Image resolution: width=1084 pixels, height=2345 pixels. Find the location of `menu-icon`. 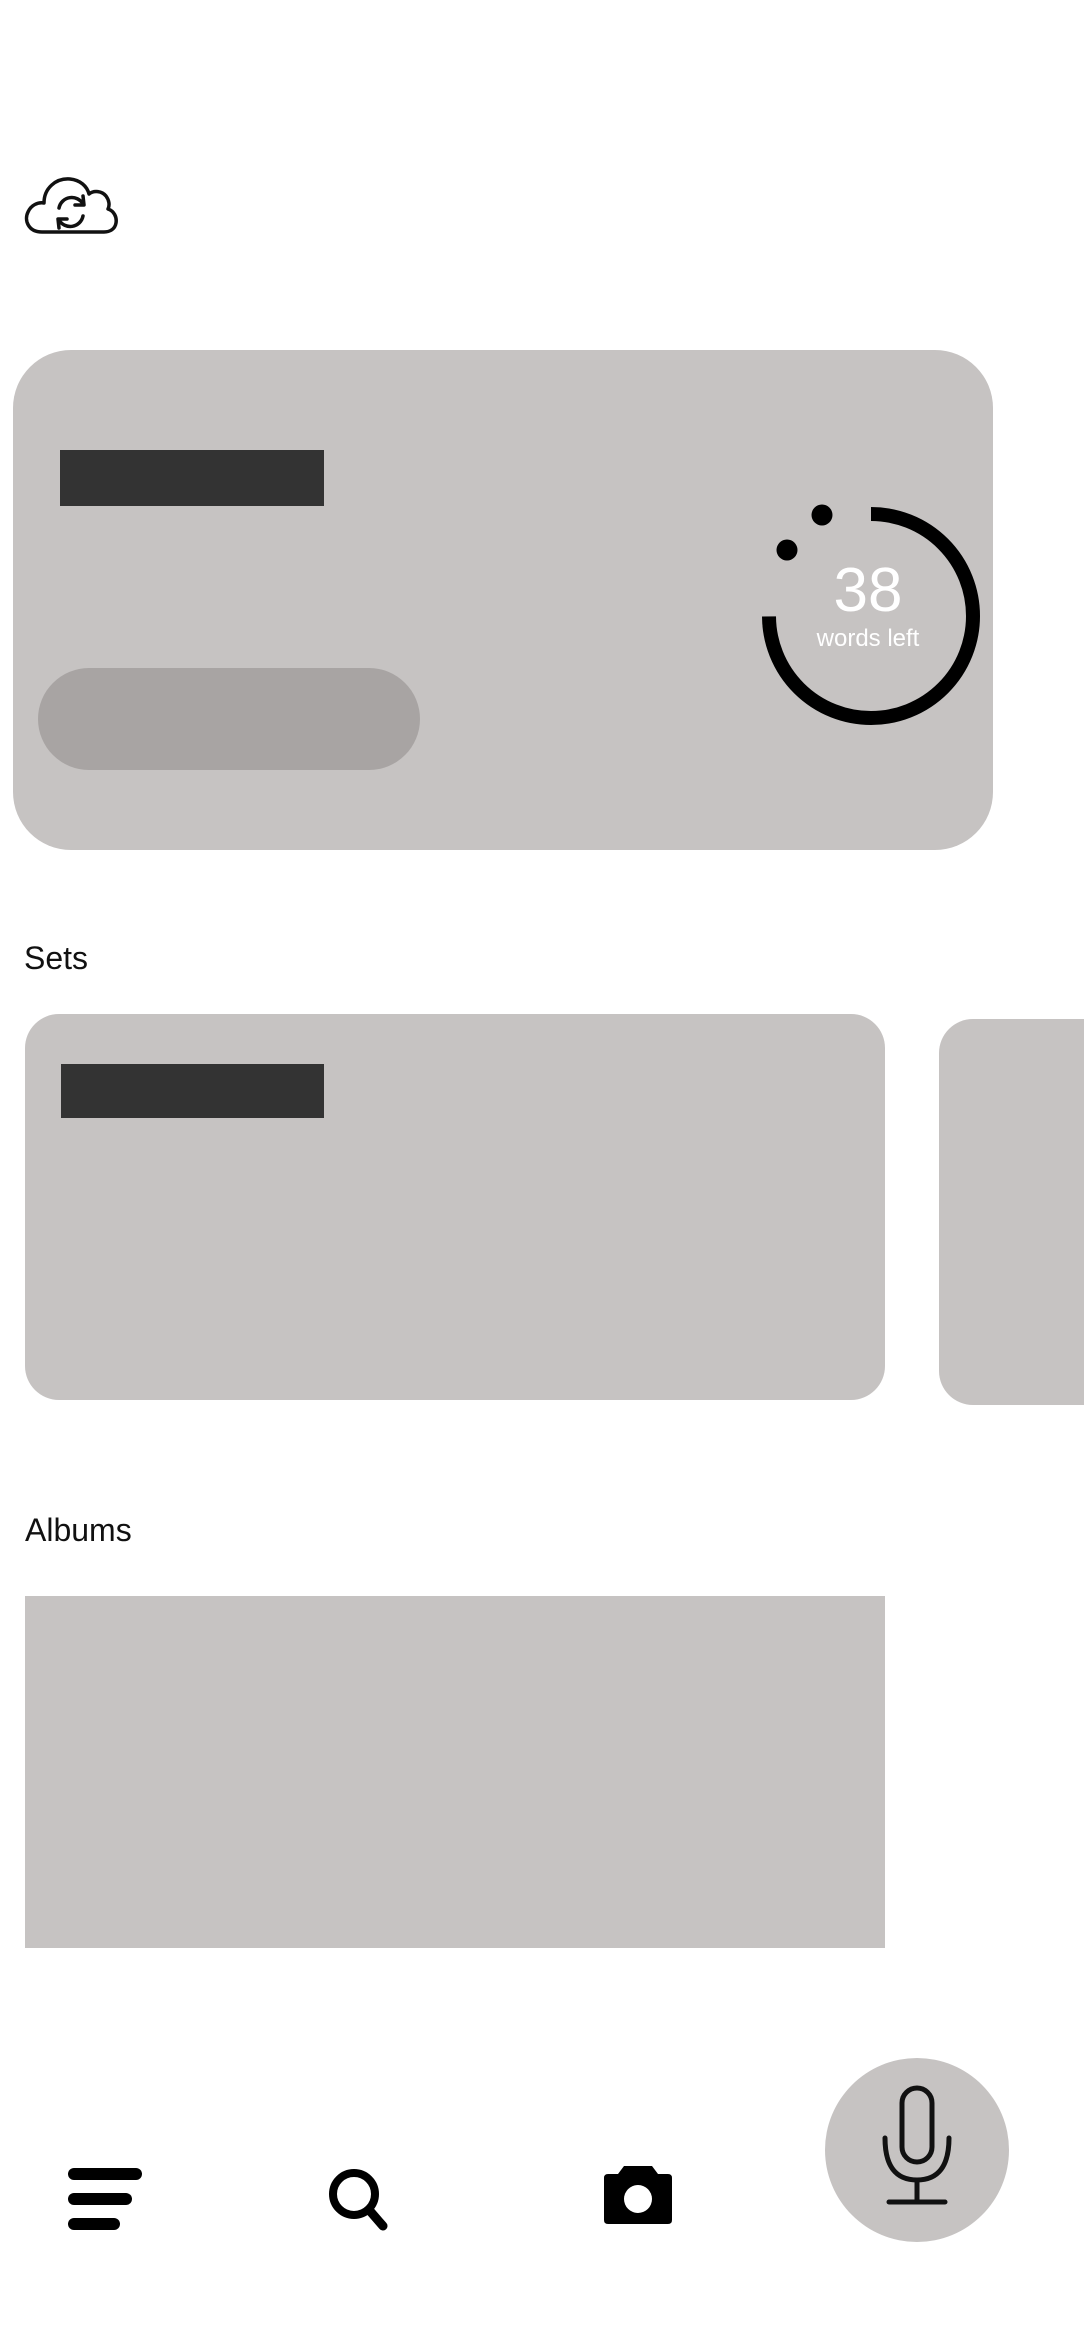

menu-icon is located at coordinates (105, 2199).